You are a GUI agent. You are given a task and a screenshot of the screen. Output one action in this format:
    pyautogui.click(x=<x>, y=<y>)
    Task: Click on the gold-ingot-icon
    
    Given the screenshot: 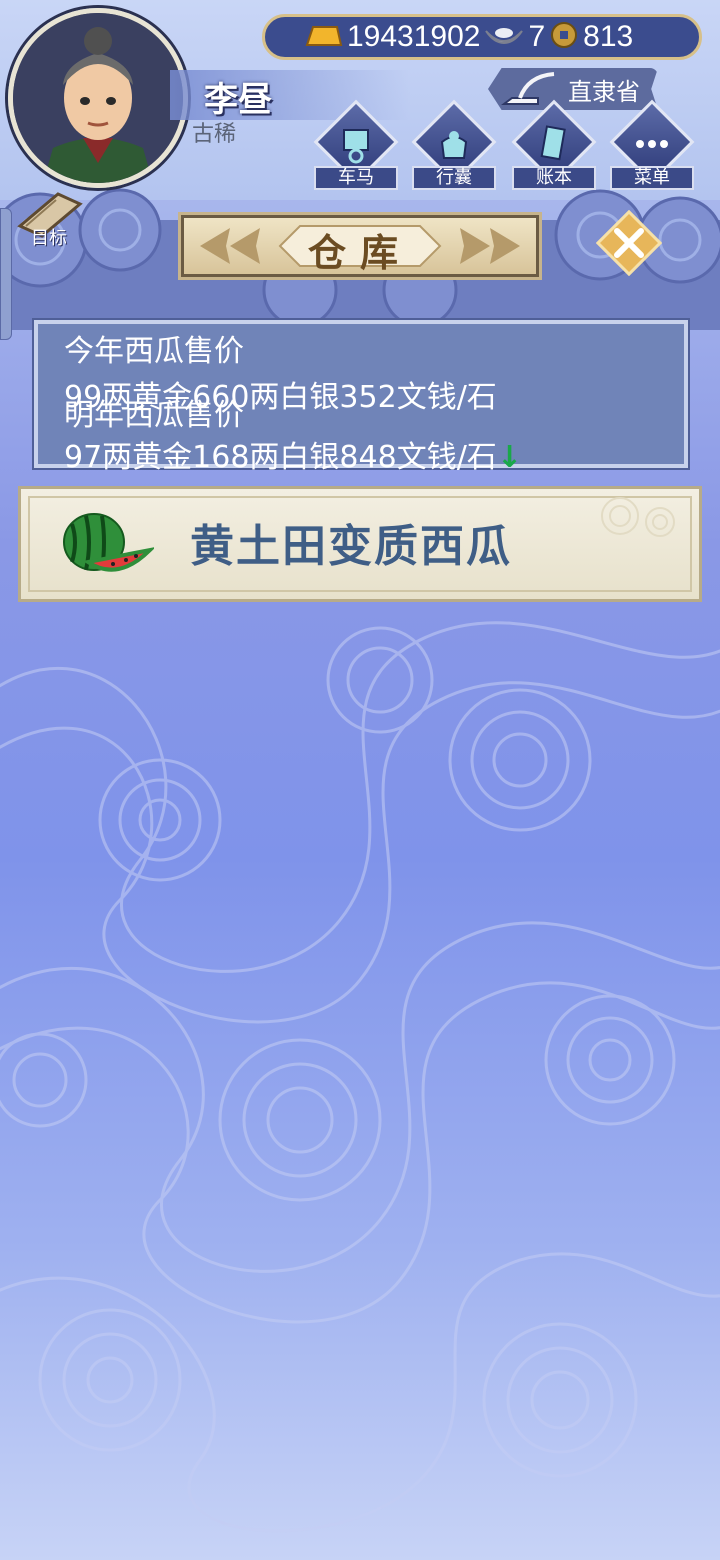 What is the action you would take?
    pyautogui.click(x=323, y=37)
    